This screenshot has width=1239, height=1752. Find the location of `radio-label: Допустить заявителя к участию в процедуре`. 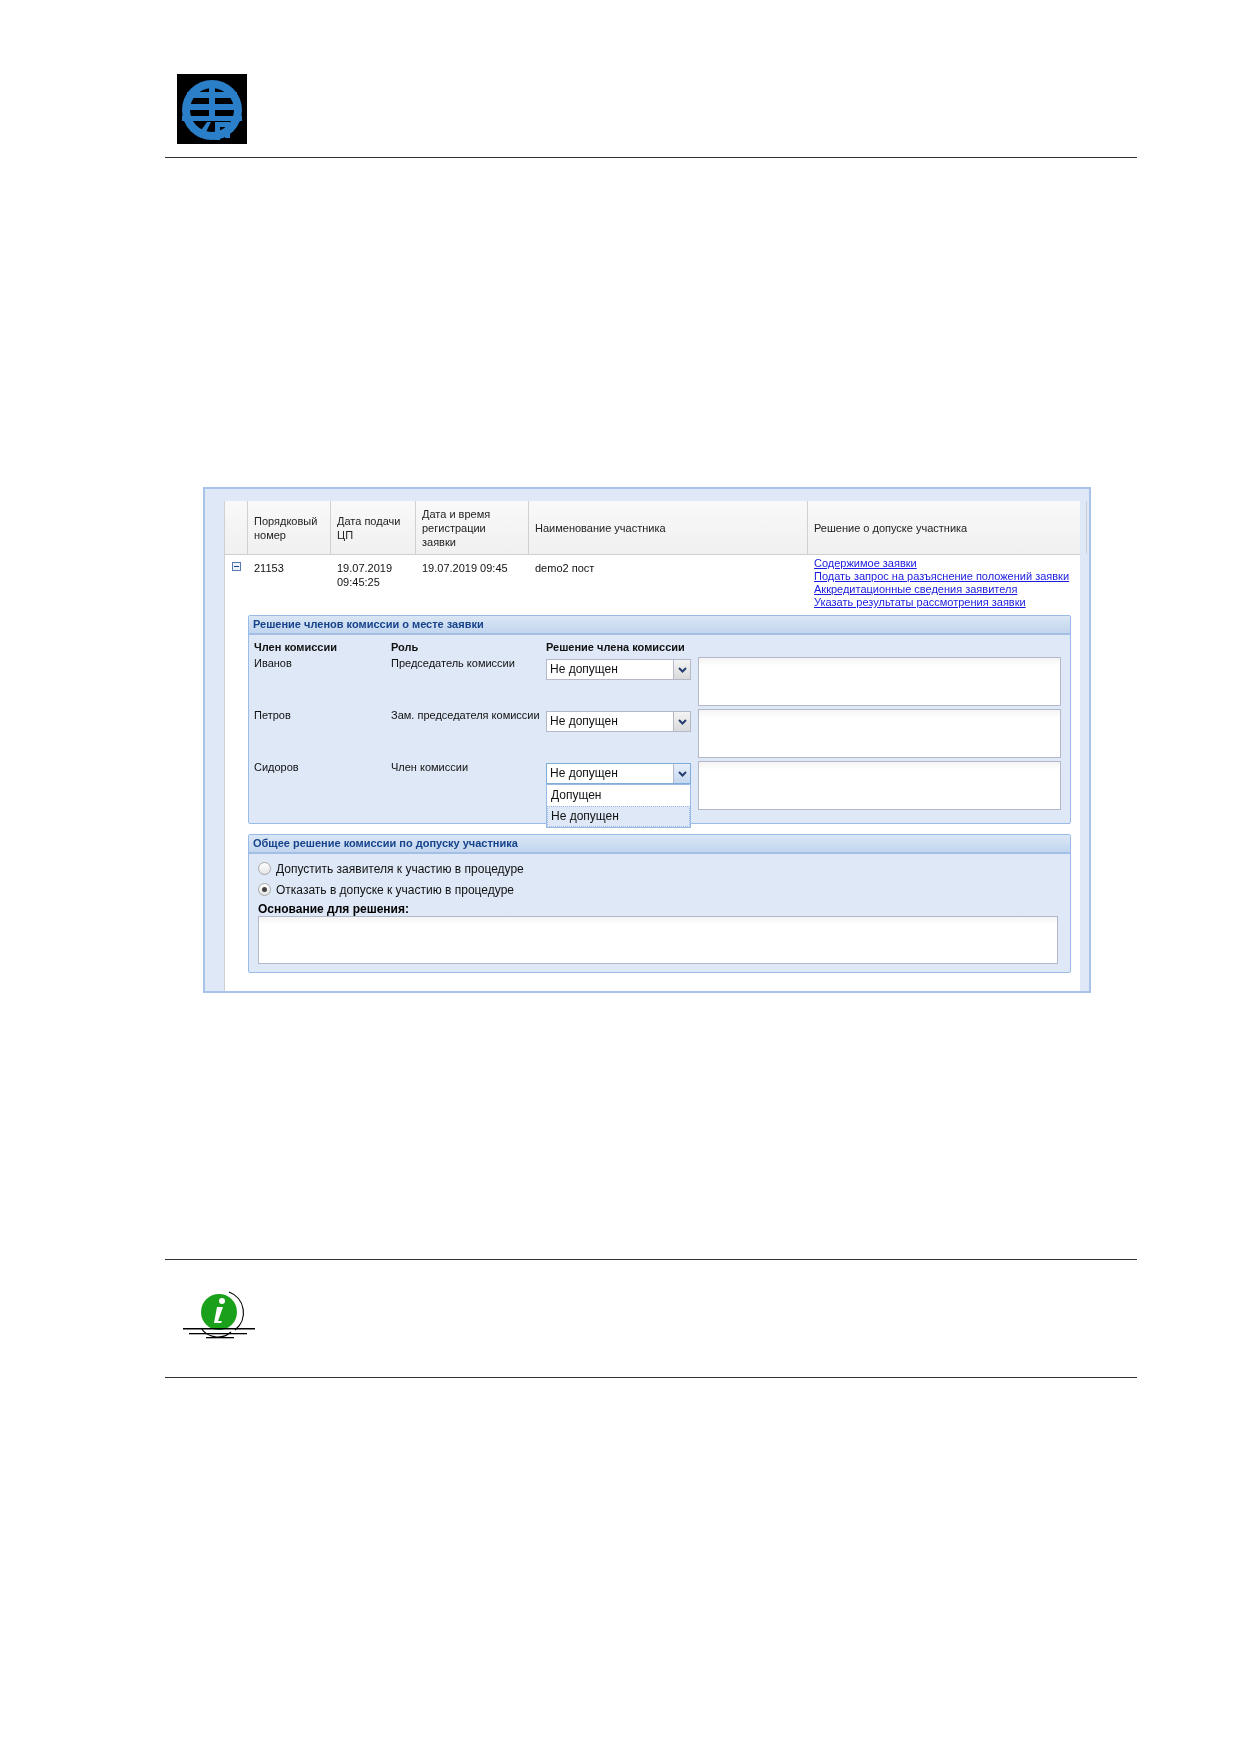

radio-label: Допустить заявителя к участию в процедуре is located at coordinates (400, 868).